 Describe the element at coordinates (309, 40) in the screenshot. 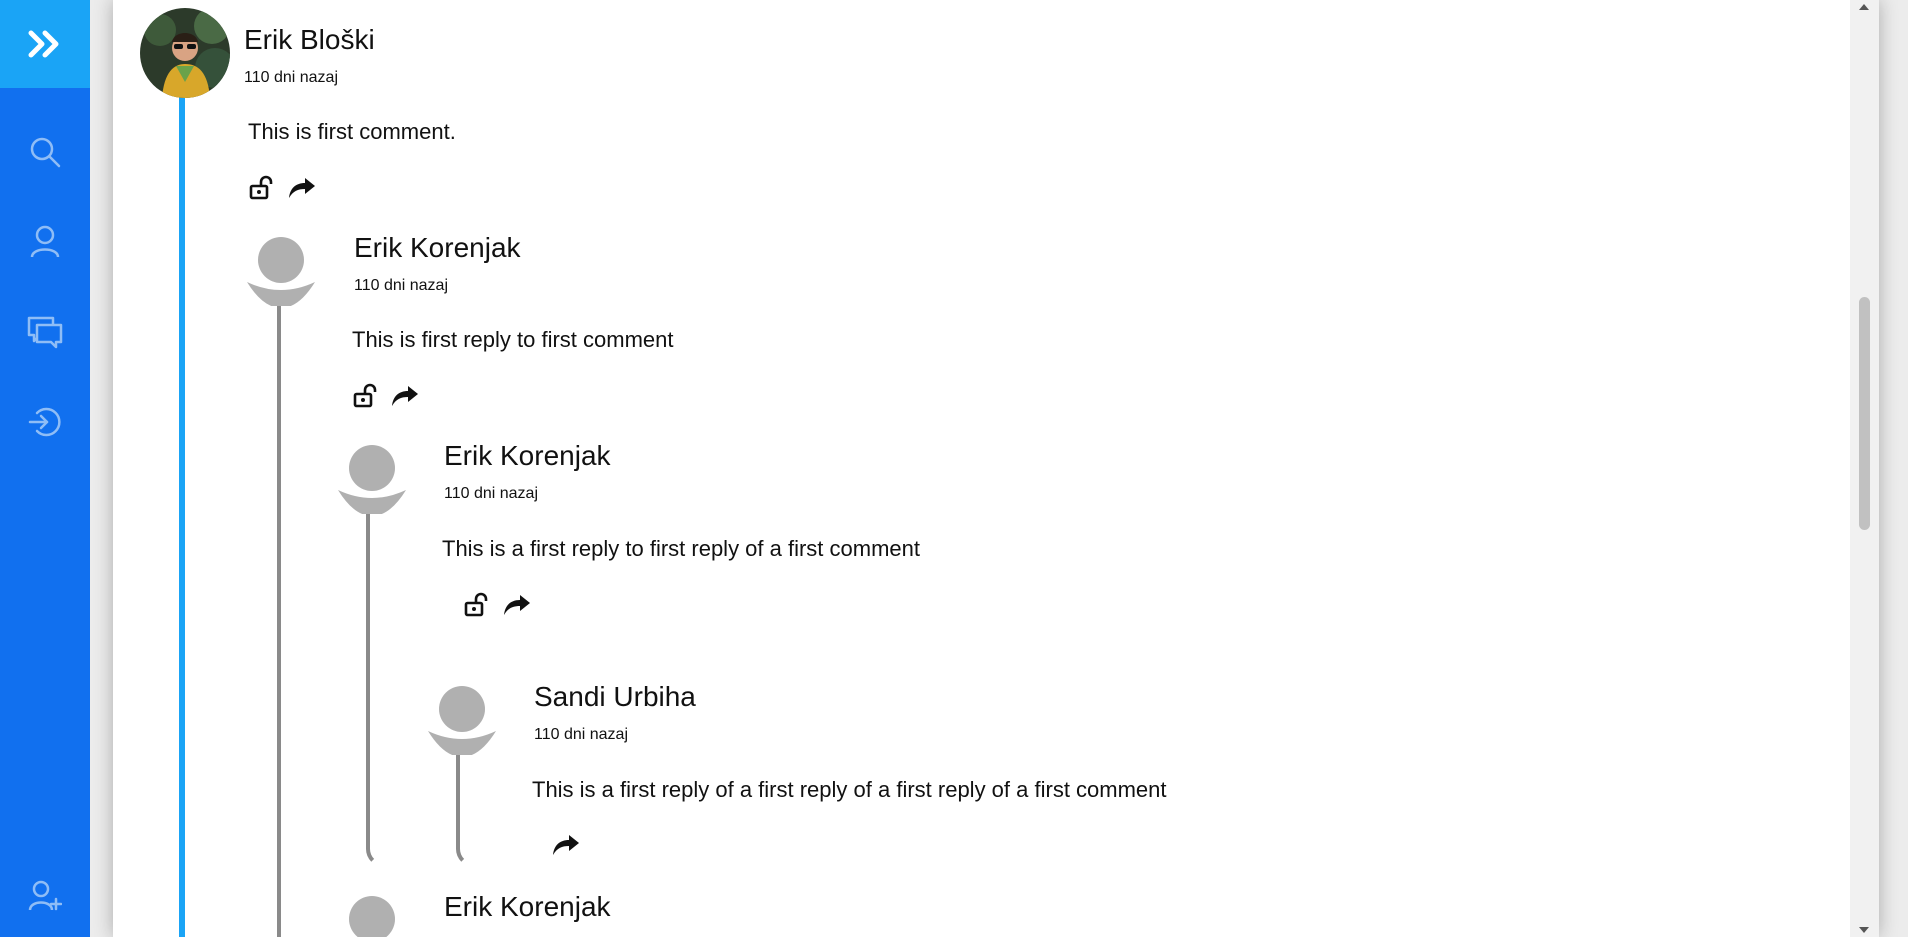

I see `comment-author: Erik Bloški` at that location.